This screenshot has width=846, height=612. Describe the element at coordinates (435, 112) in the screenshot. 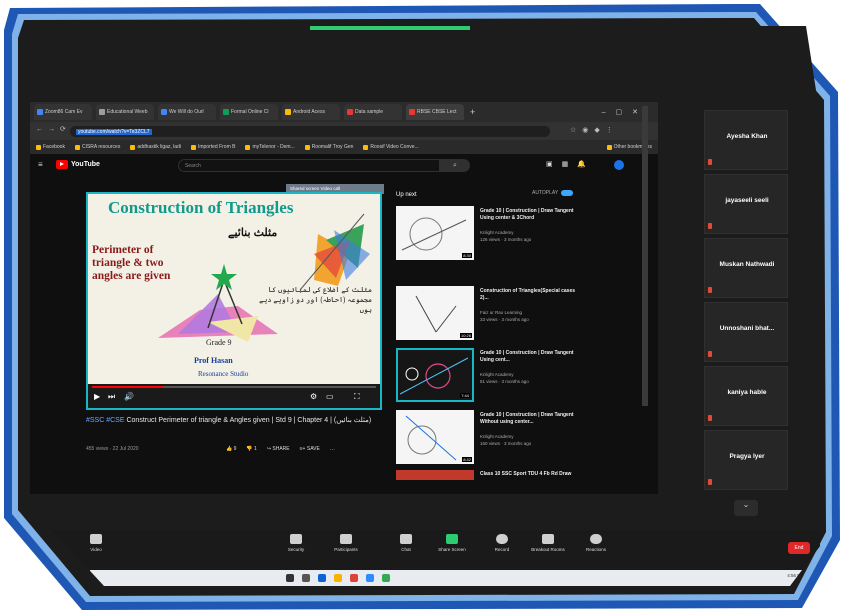

I see `browser-tab-active: RBSE CBSE Lect` at that location.